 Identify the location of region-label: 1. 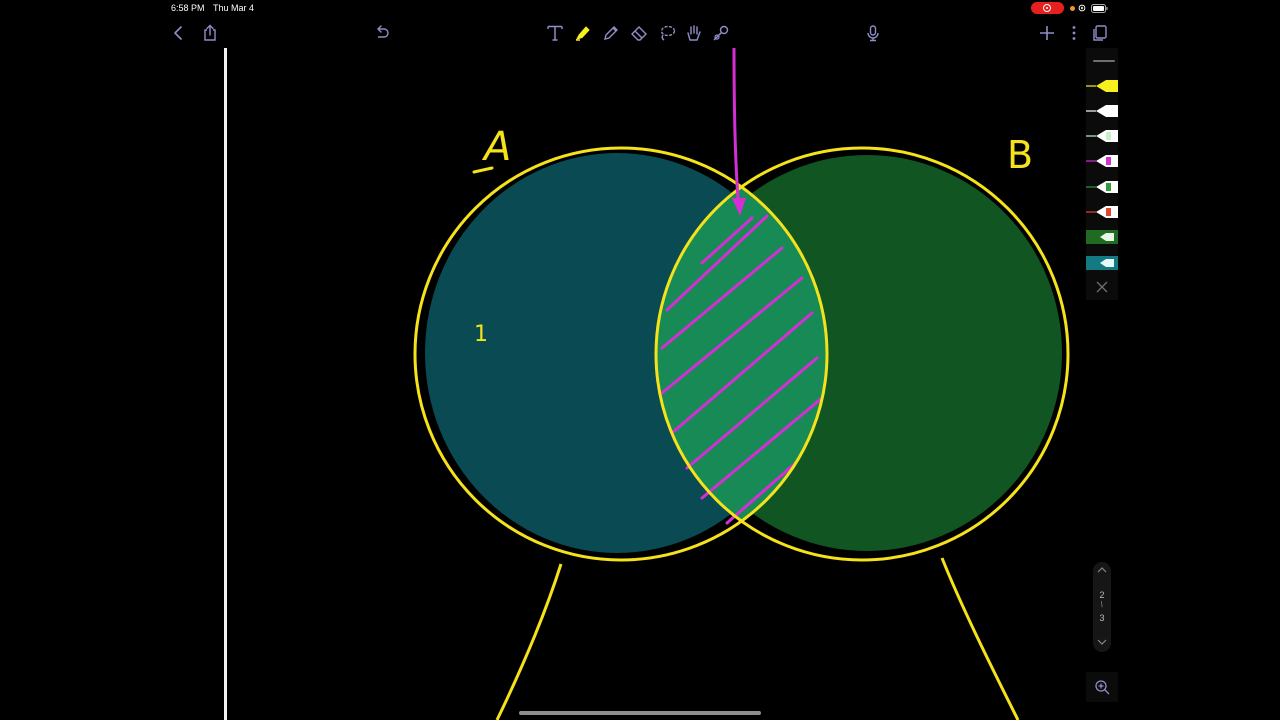
(481, 334).